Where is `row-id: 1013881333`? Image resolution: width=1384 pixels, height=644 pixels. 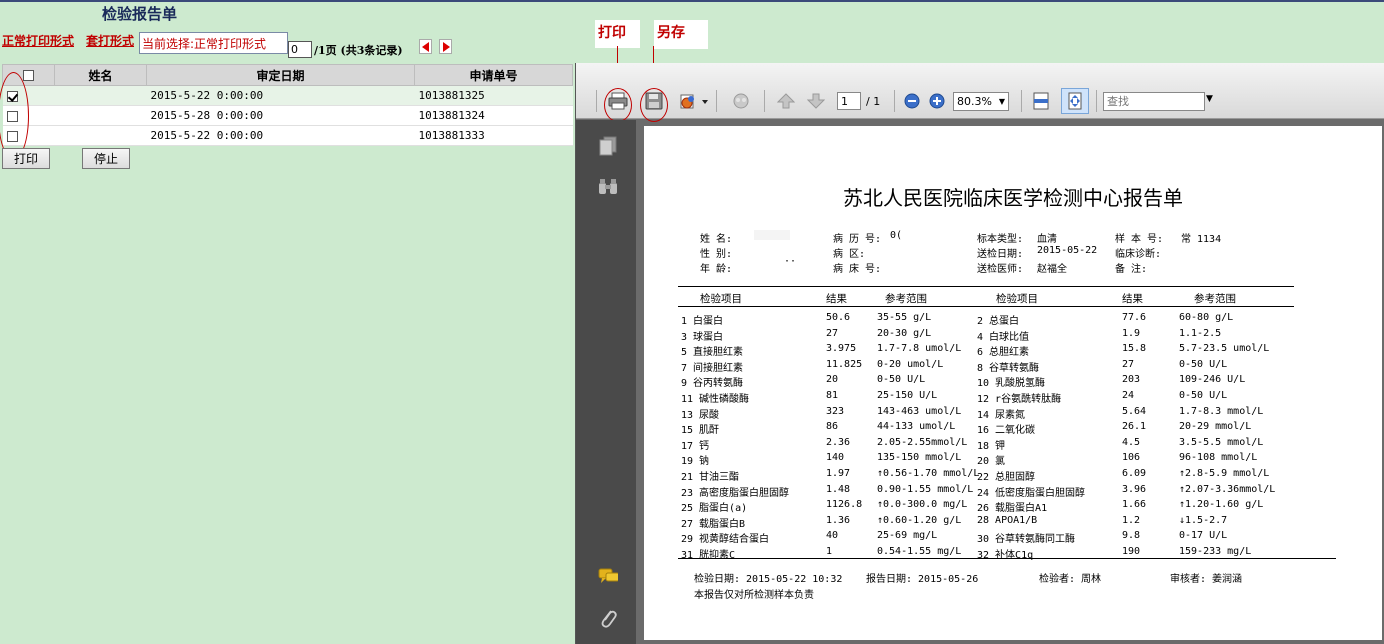 row-id: 1013881333 is located at coordinates (493, 135).